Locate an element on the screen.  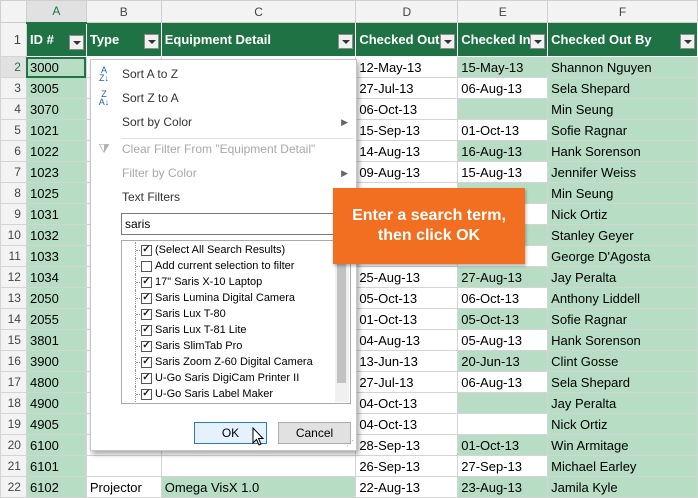
row-number: 12 is located at coordinates (13, 277).